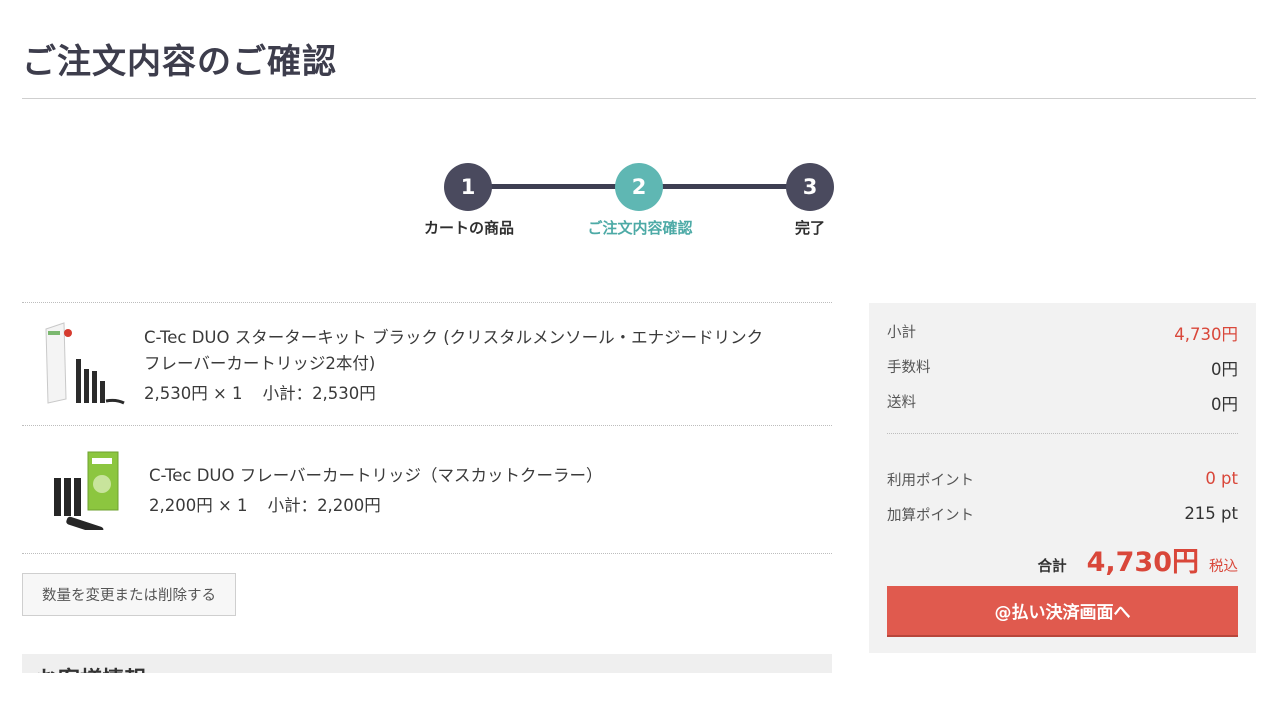 The height and width of the screenshot is (720, 1280). What do you see at coordinates (1224, 404) in the screenshot?
I see `shipping-value: 0円` at bounding box center [1224, 404].